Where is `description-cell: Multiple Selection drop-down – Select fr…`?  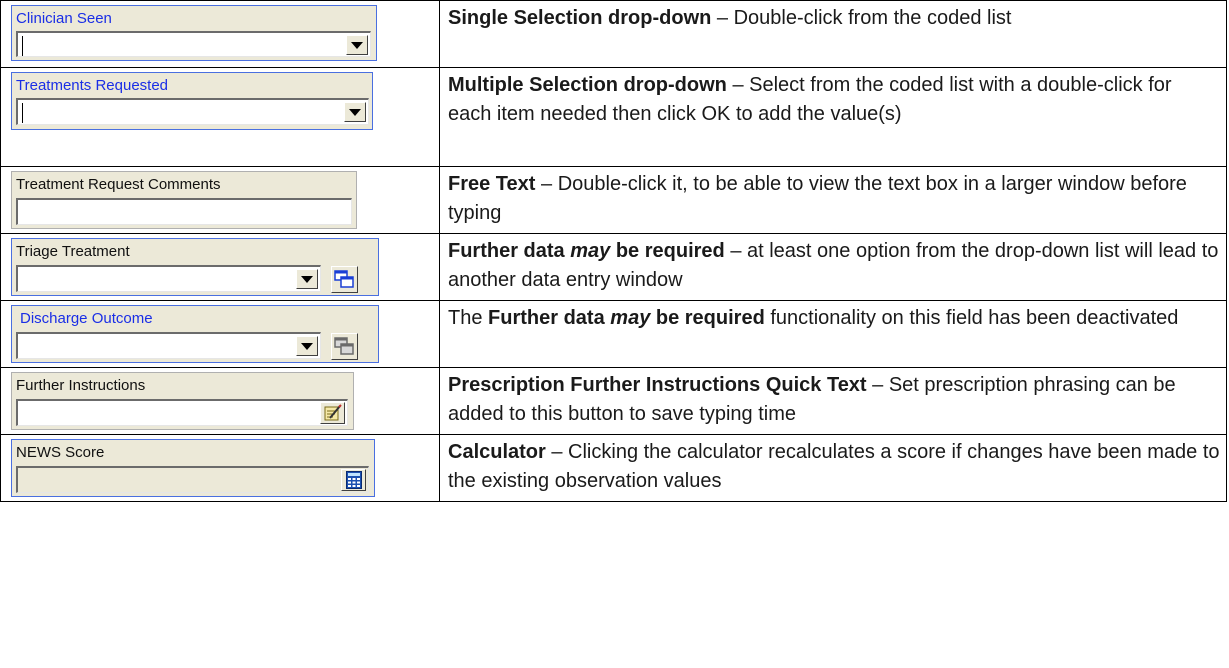
description-cell: Multiple Selection drop-down – Select fr… is located at coordinates (833, 117).